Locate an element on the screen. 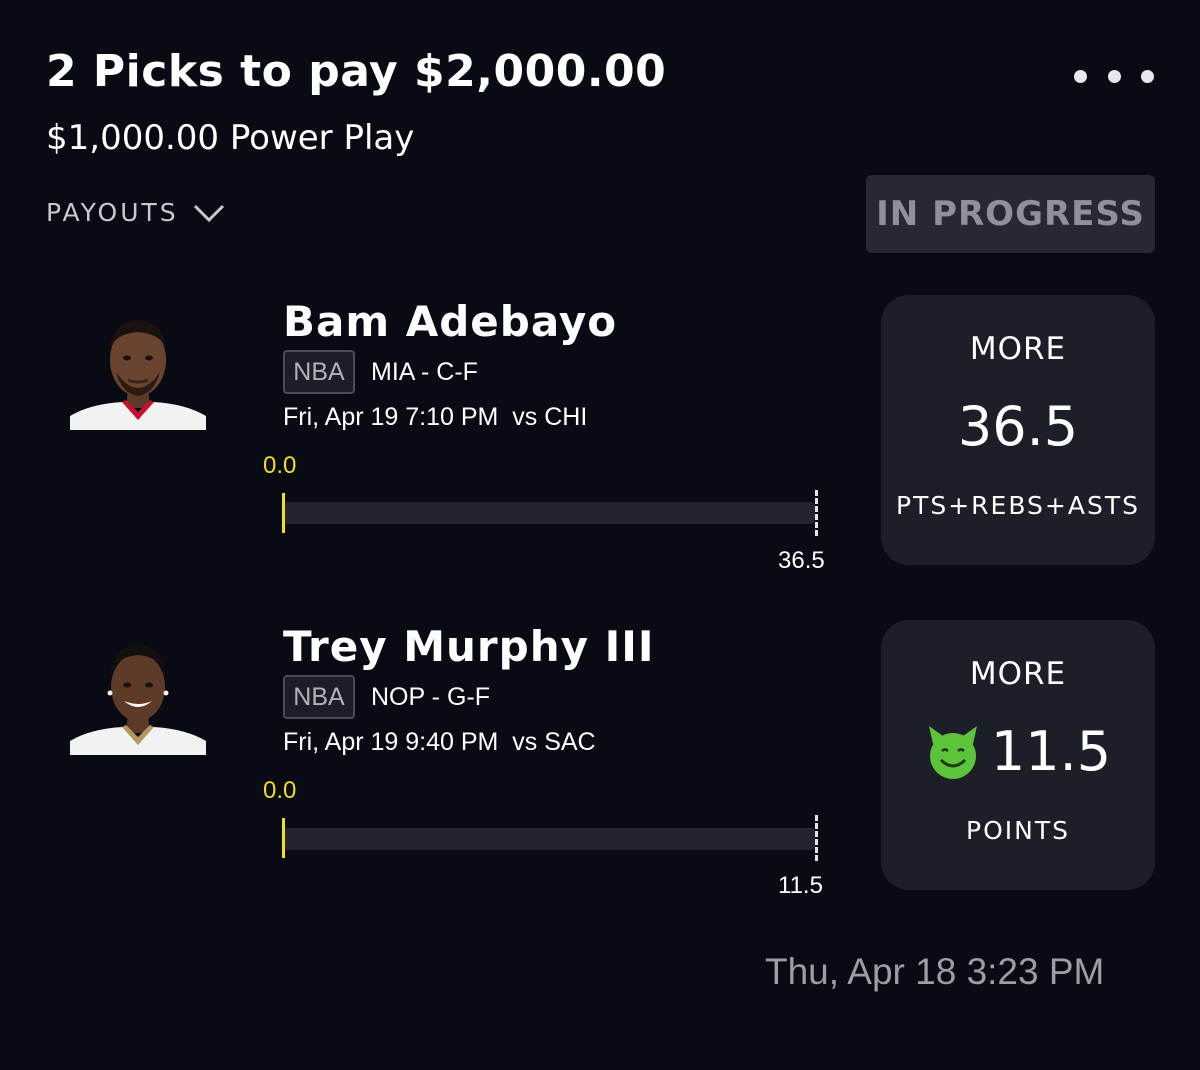  projection-card: MORE 36.5 PTS+REBS+ASTS is located at coordinates (1018, 430).